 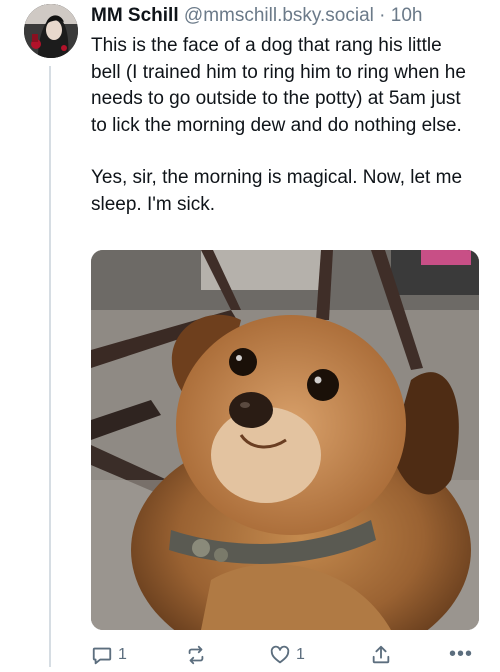 What do you see at coordinates (280, 654) in the screenshot?
I see `heart-icon` at bounding box center [280, 654].